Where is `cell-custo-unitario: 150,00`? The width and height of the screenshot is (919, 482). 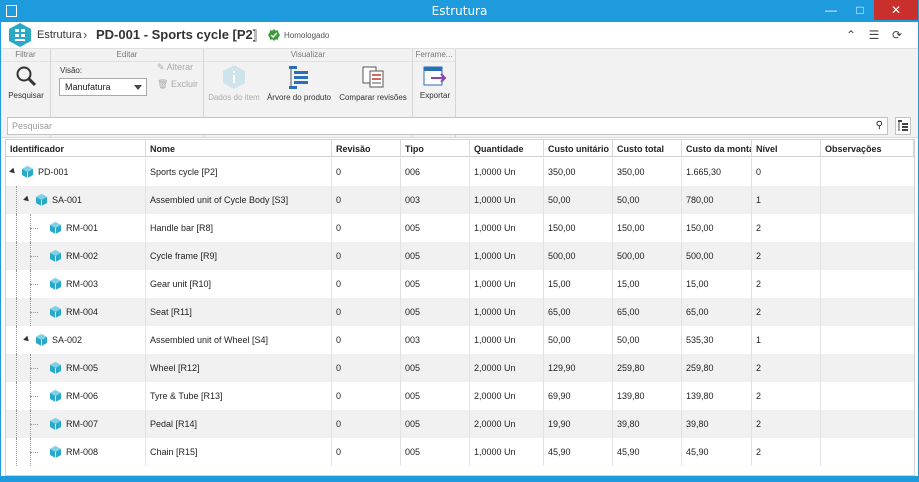
cell-custo-unitario: 150,00 is located at coordinates (578, 228).